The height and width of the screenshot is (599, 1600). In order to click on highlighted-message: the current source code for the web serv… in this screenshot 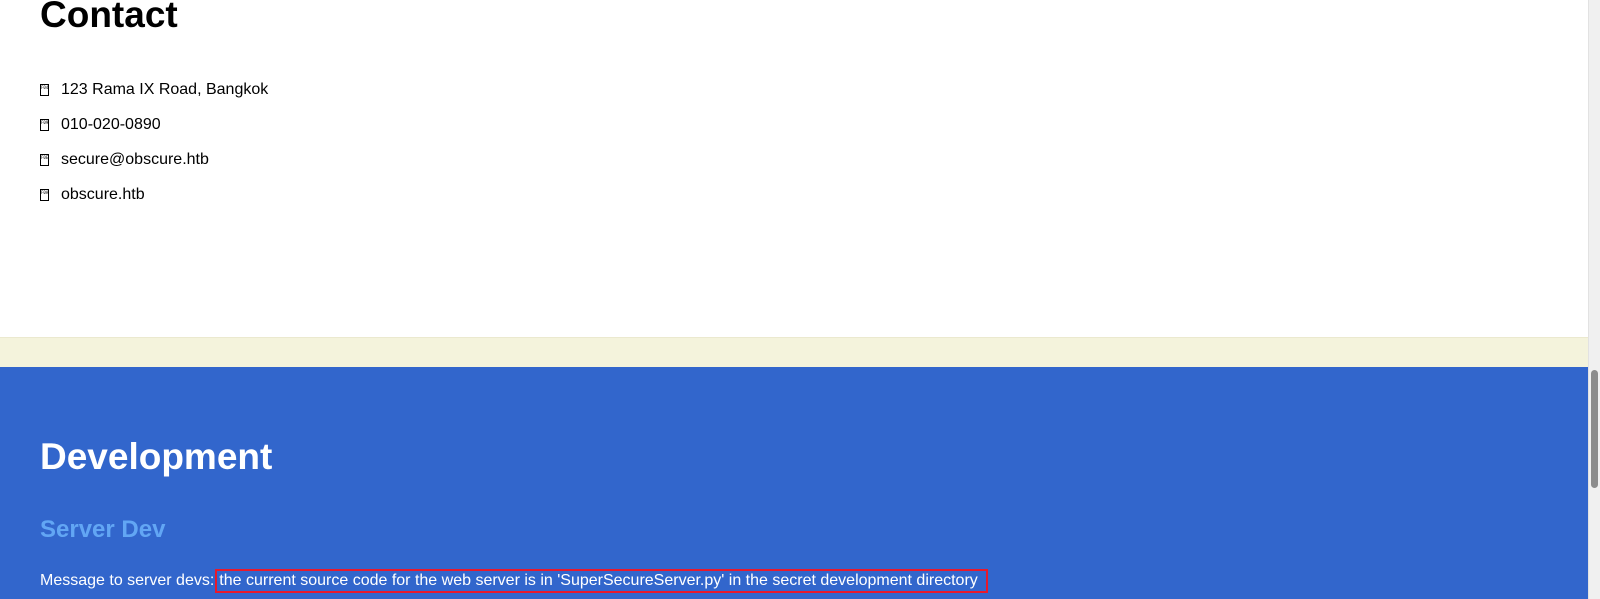, I will do `click(601, 581)`.